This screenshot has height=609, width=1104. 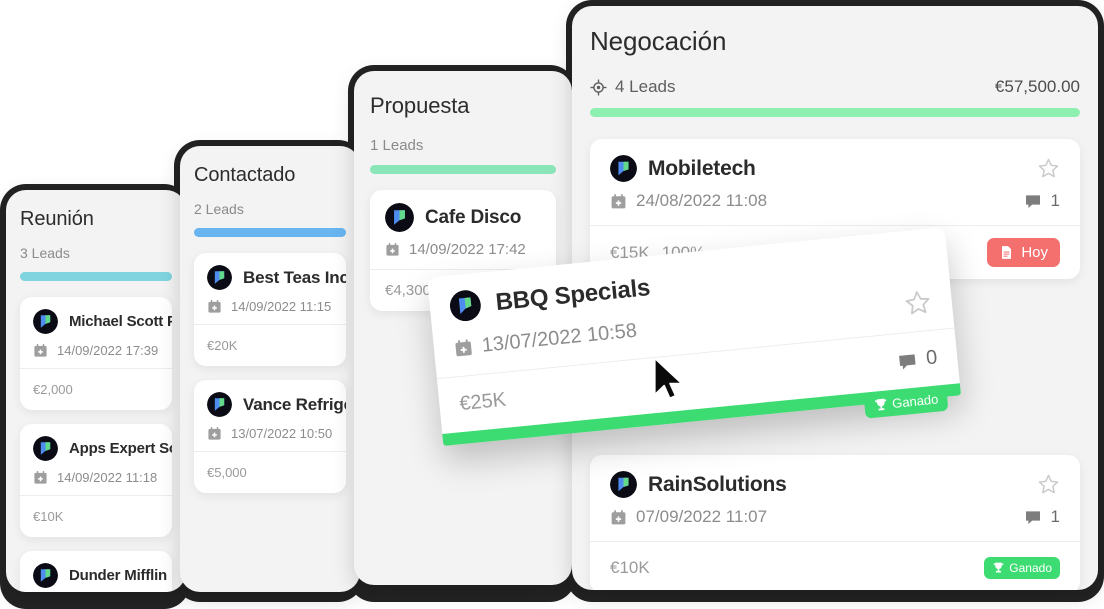 What do you see at coordinates (270, 472) in the screenshot?
I see `lead-card-footer: €5,000` at bounding box center [270, 472].